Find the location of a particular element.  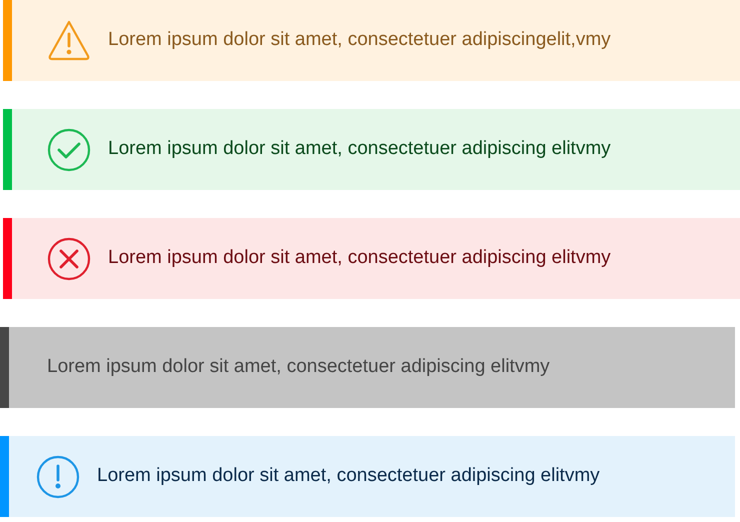

check-circle-icon is located at coordinates (69, 149).